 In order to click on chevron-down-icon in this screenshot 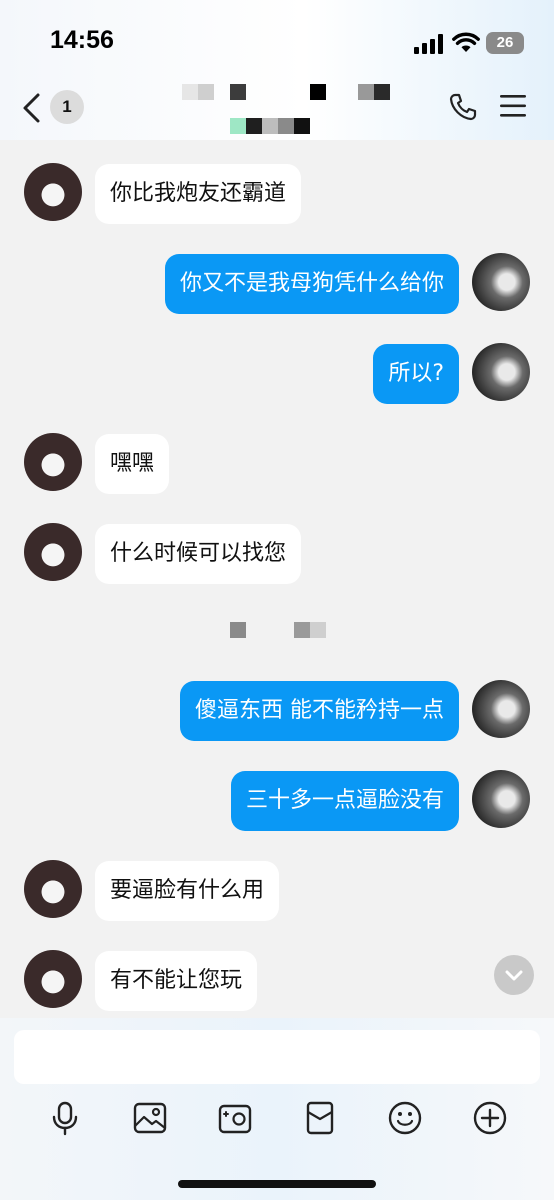, I will do `click(514, 975)`.